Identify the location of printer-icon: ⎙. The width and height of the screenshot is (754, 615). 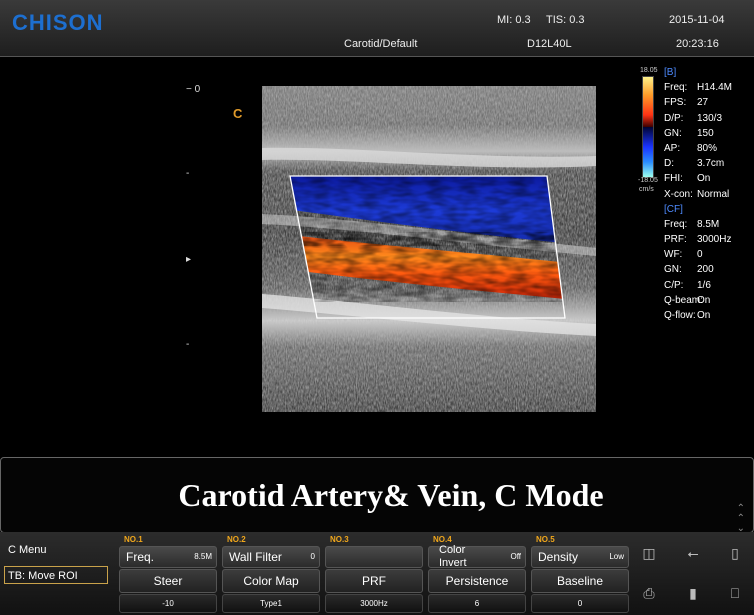
(649, 593).